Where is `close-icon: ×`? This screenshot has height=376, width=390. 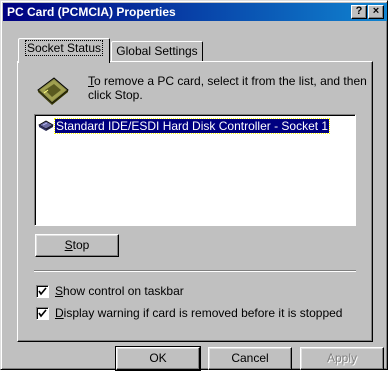
close-icon: × is located at coordinates (376, 11).